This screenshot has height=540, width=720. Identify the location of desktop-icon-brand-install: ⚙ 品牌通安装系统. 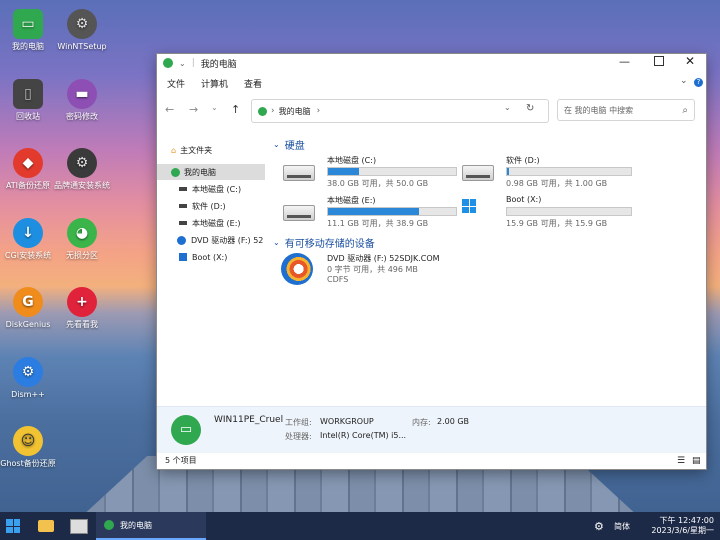
(82, 169).